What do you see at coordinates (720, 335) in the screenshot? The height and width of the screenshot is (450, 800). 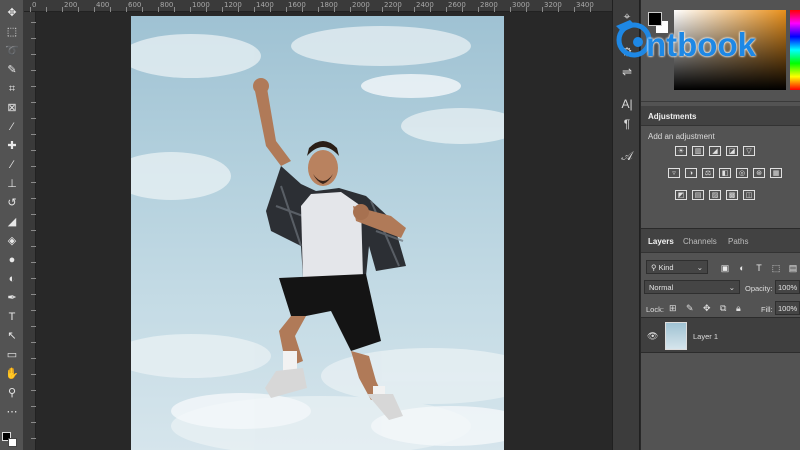 I see `layer-row: 👁︎ Layer 1` at bounding box center [720, 335].